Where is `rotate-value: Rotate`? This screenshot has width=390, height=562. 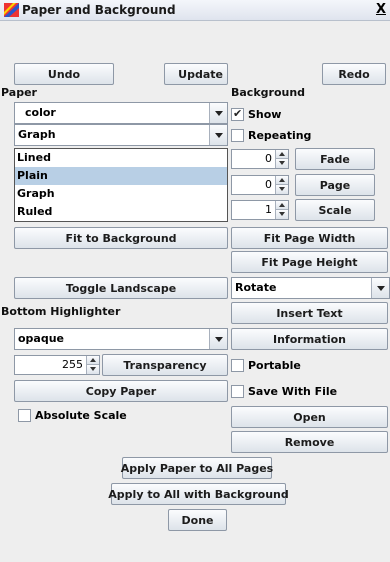 rotate-value: Rotate is located at coordinates (256, 287).